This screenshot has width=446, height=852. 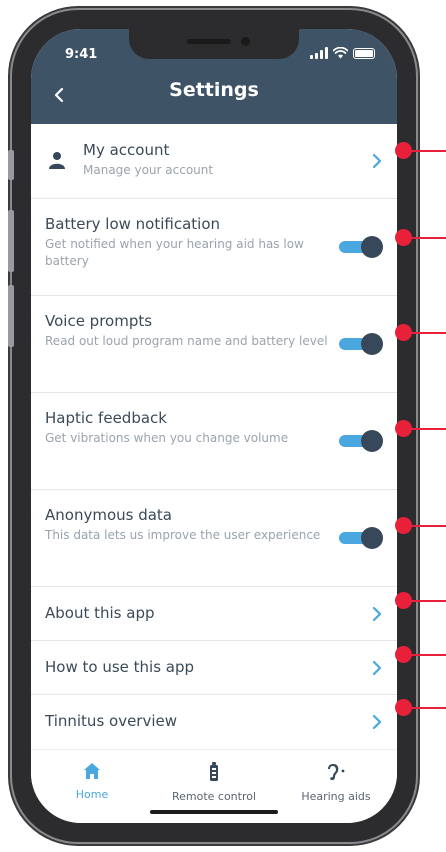 I want to click on volume-down-button, so click(x=11, y=316).